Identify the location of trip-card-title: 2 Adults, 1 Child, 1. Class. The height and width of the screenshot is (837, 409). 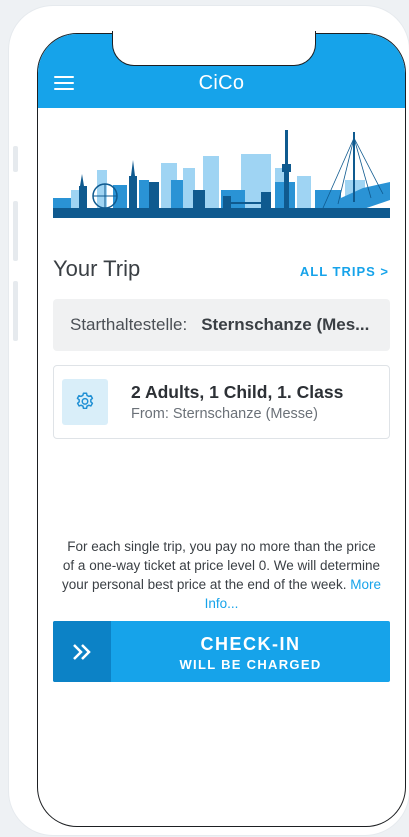
(237, 392).